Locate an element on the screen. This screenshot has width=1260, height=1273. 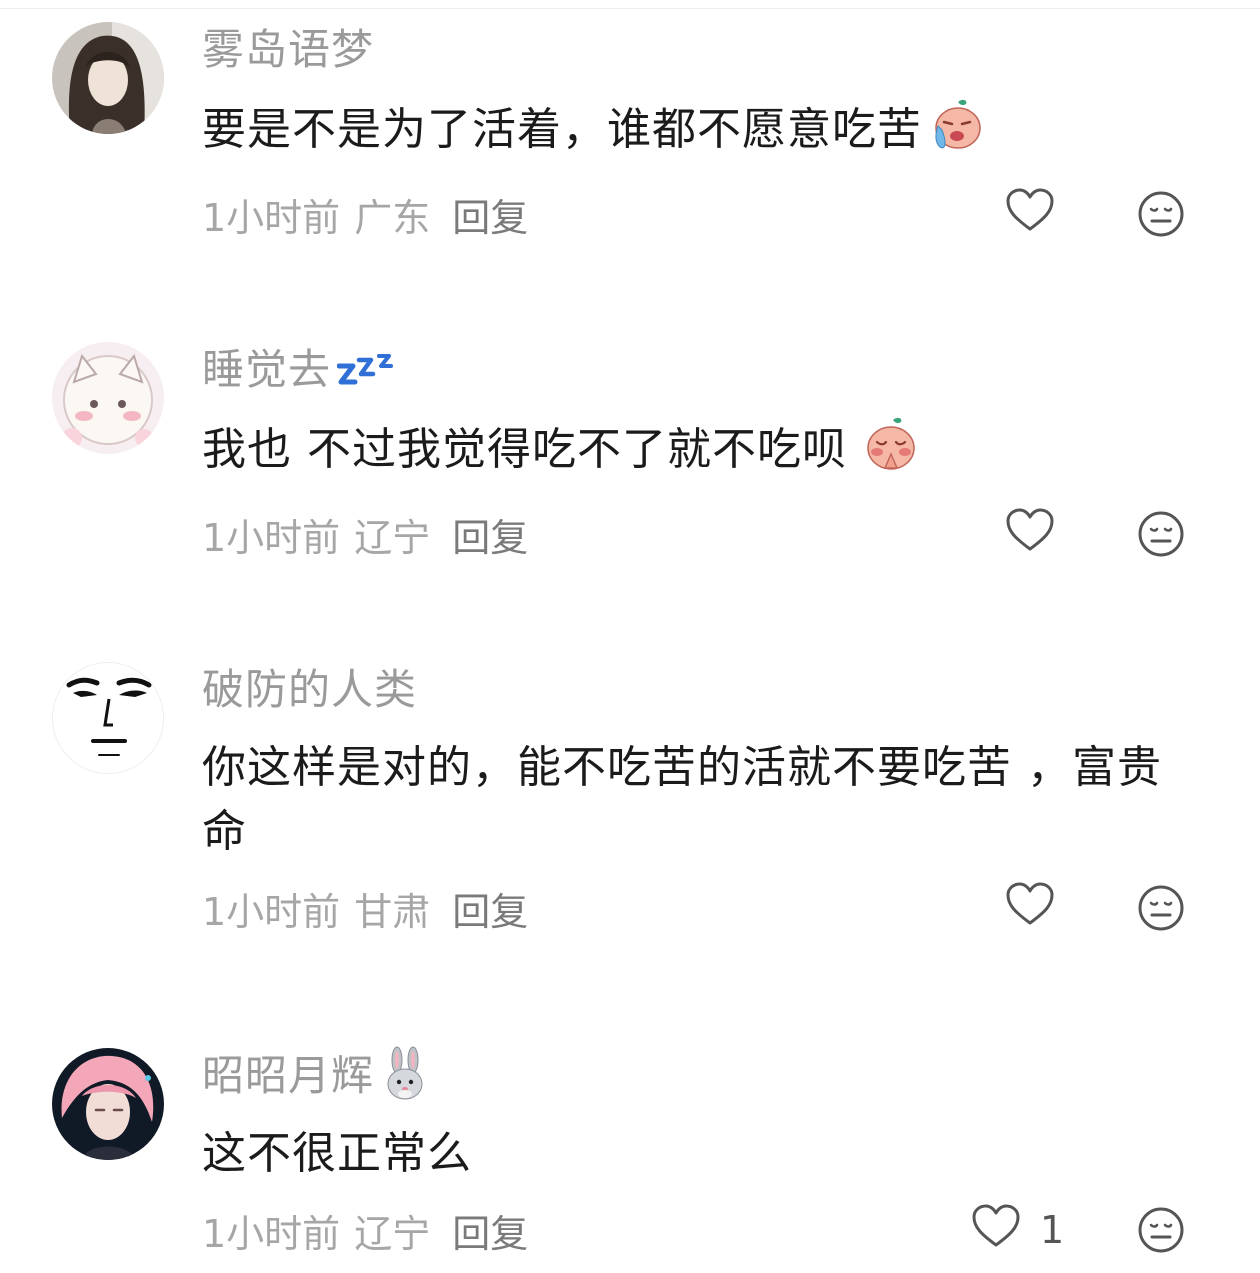
comment-text: 要是不是为了活着，谁都不愿意吃苦 is located at coordinates (697, 133).